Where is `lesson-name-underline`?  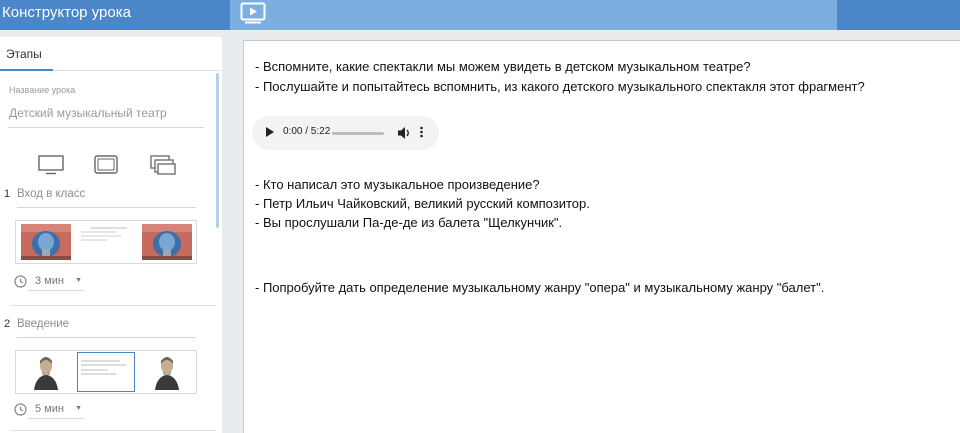 lesson-name-underline is located at coordinates (106, 127).